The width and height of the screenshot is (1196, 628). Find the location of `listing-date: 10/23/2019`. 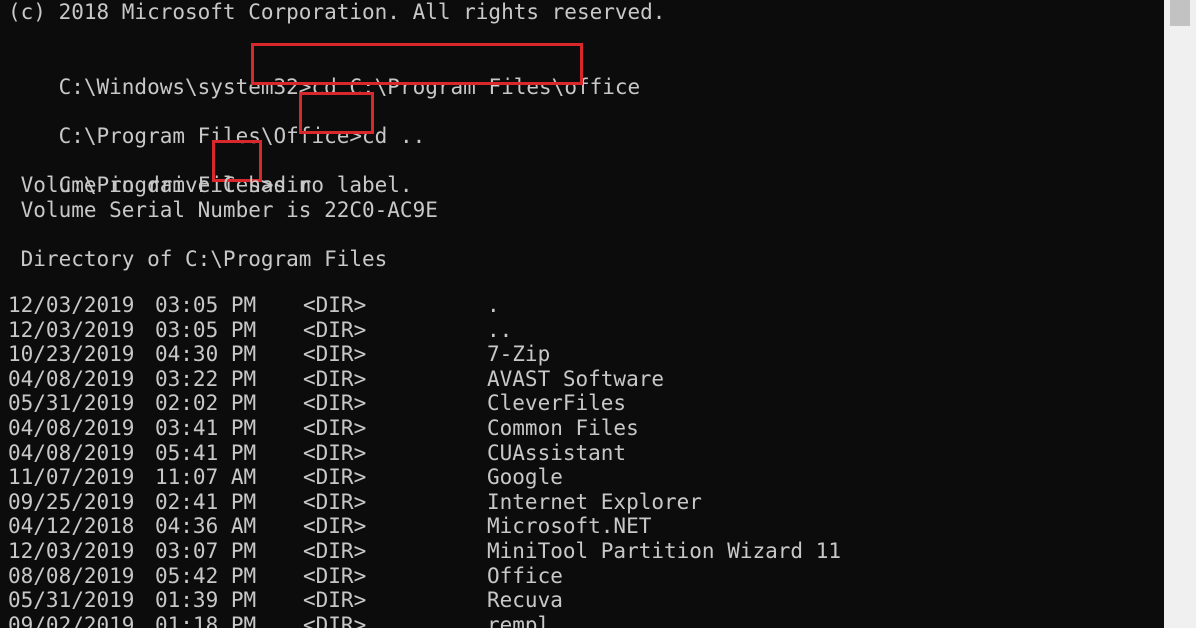

listing-date: 10/23/2019 is located at coordinates (71, 354).